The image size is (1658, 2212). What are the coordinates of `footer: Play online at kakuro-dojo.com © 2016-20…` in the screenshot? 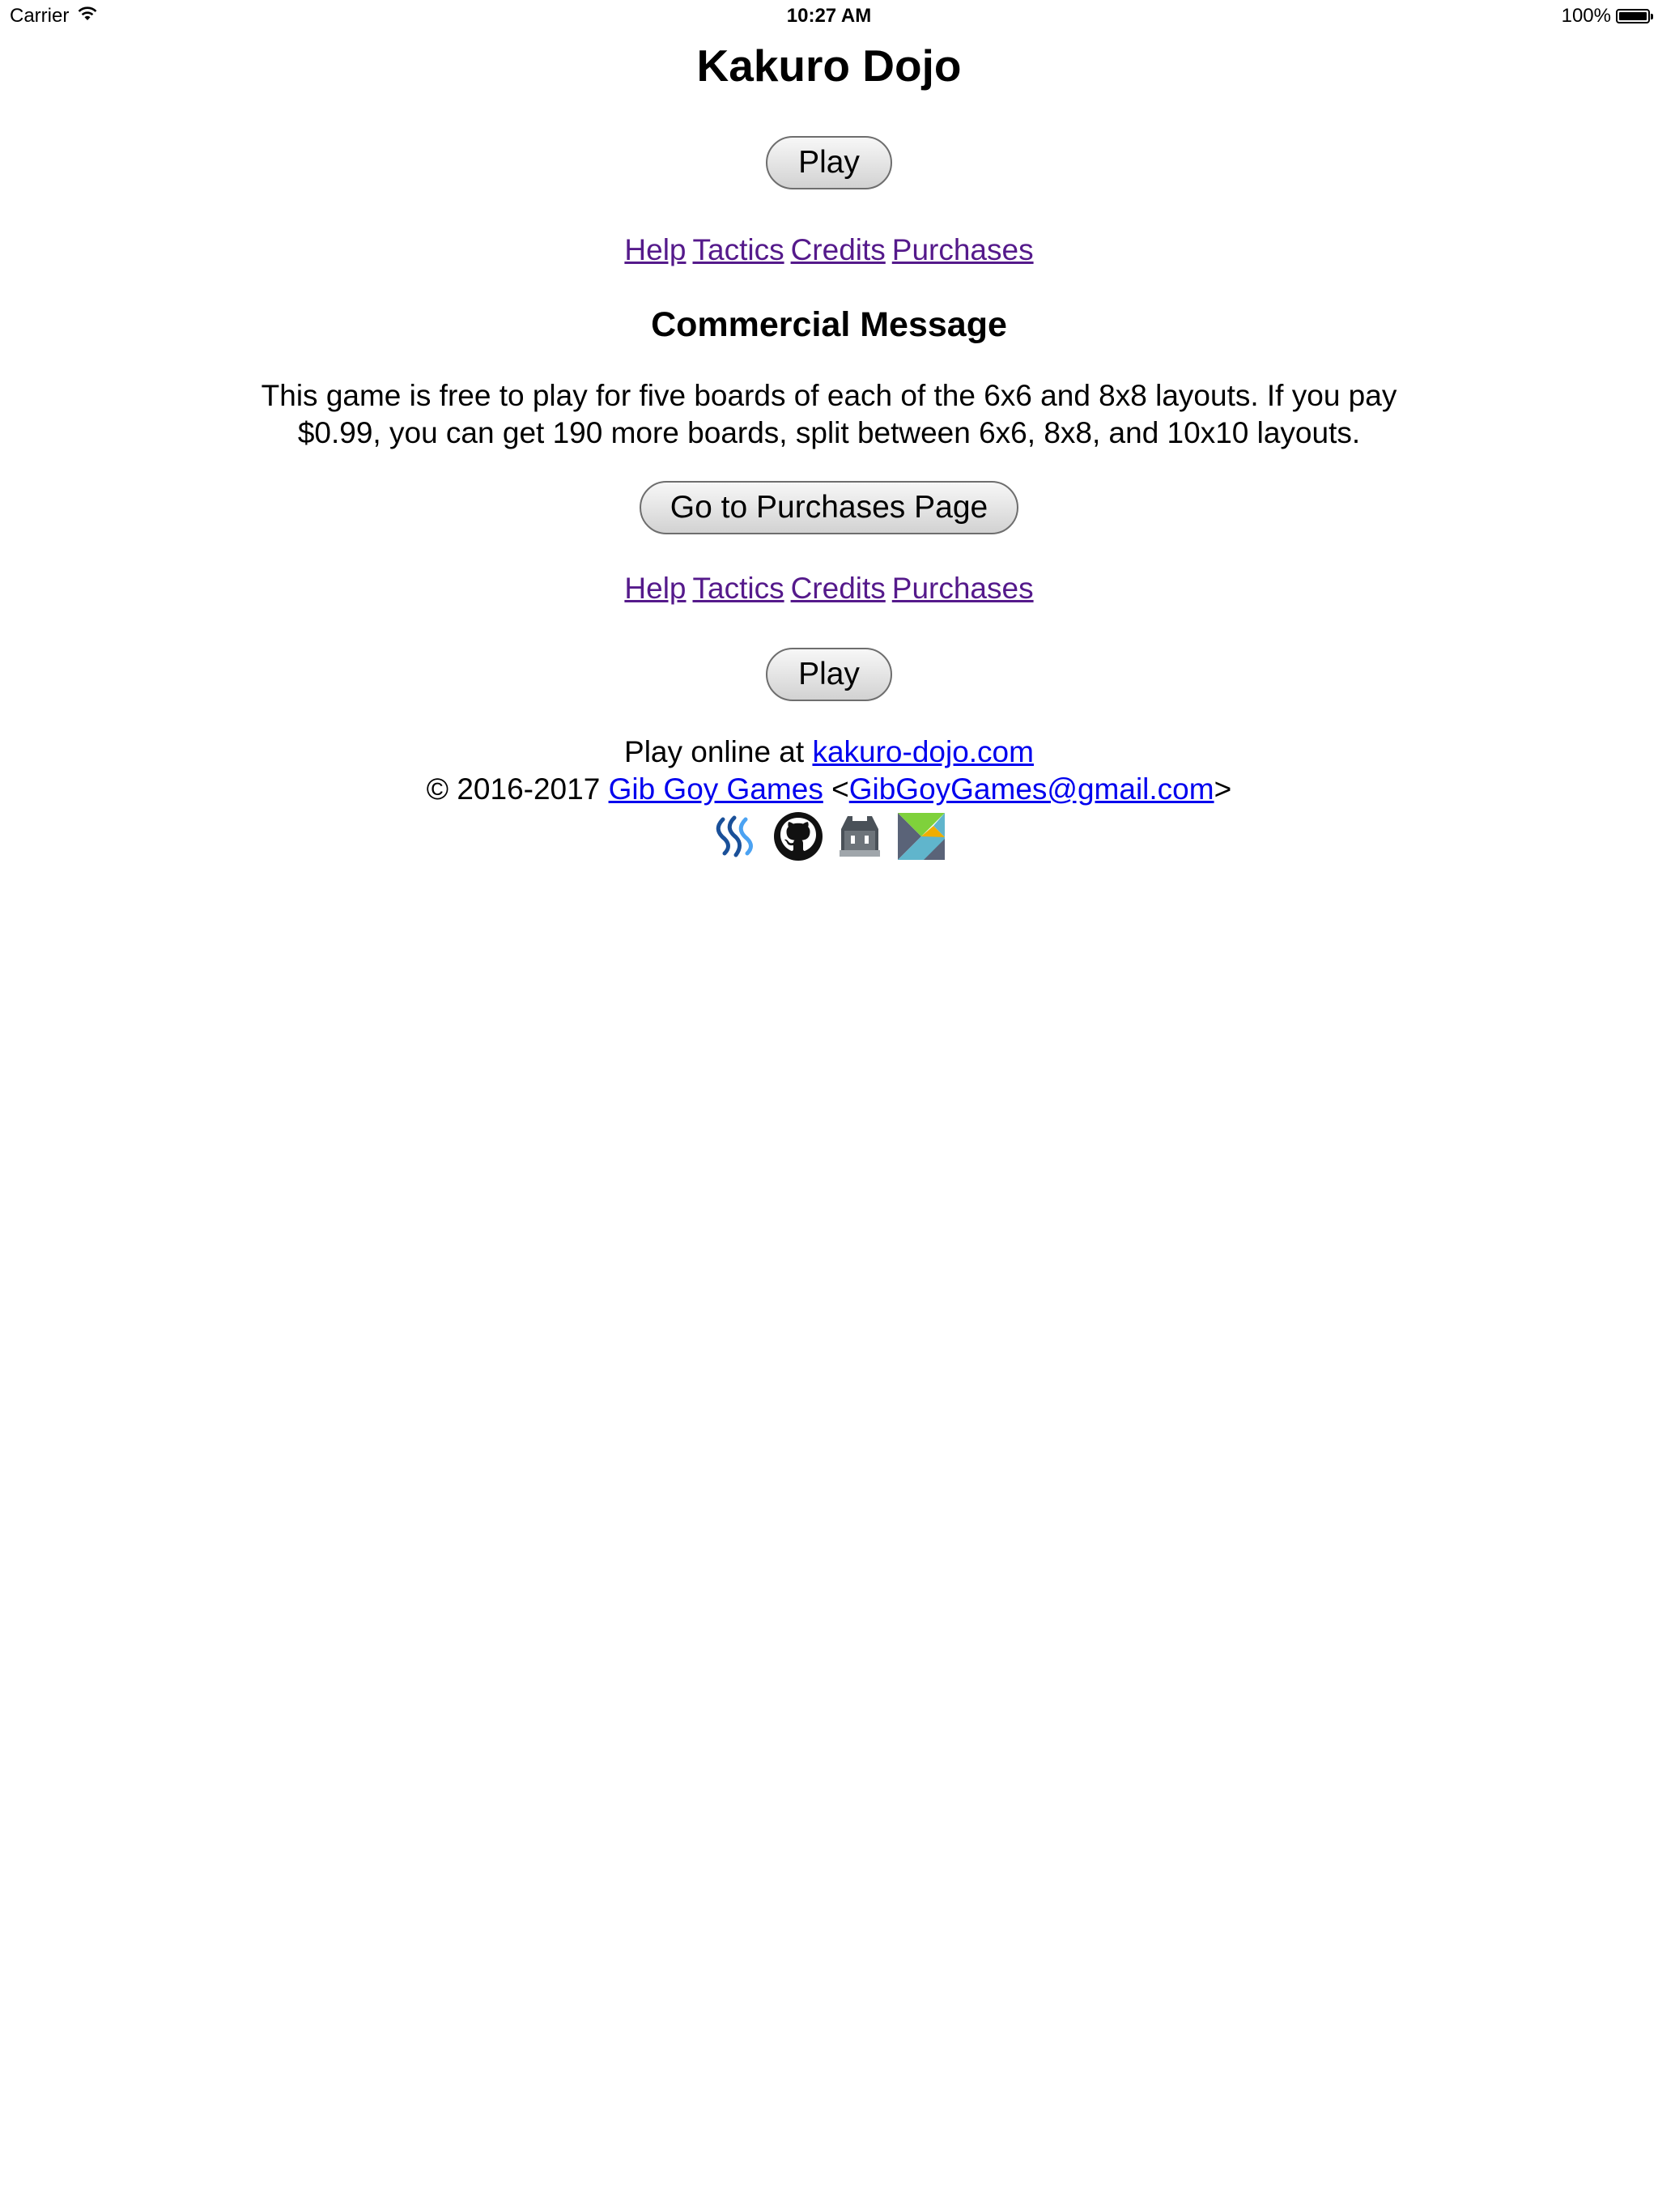 It's located at (829, 798).